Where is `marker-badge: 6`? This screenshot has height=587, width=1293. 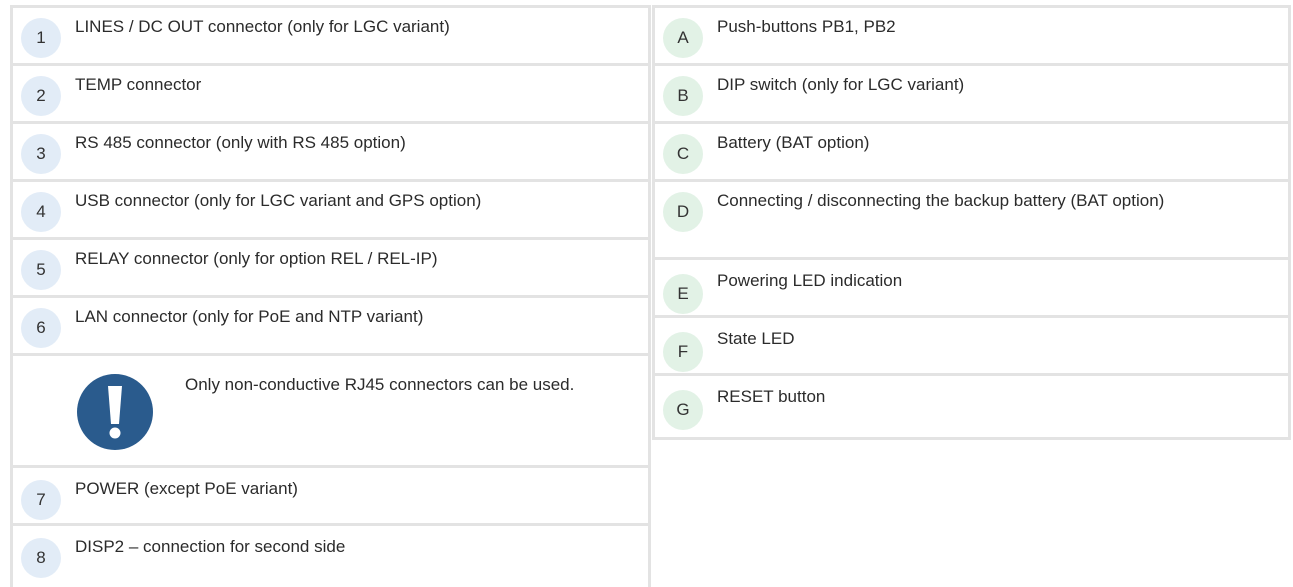 marker-badge: 6 is located at coordinates (41, 328).